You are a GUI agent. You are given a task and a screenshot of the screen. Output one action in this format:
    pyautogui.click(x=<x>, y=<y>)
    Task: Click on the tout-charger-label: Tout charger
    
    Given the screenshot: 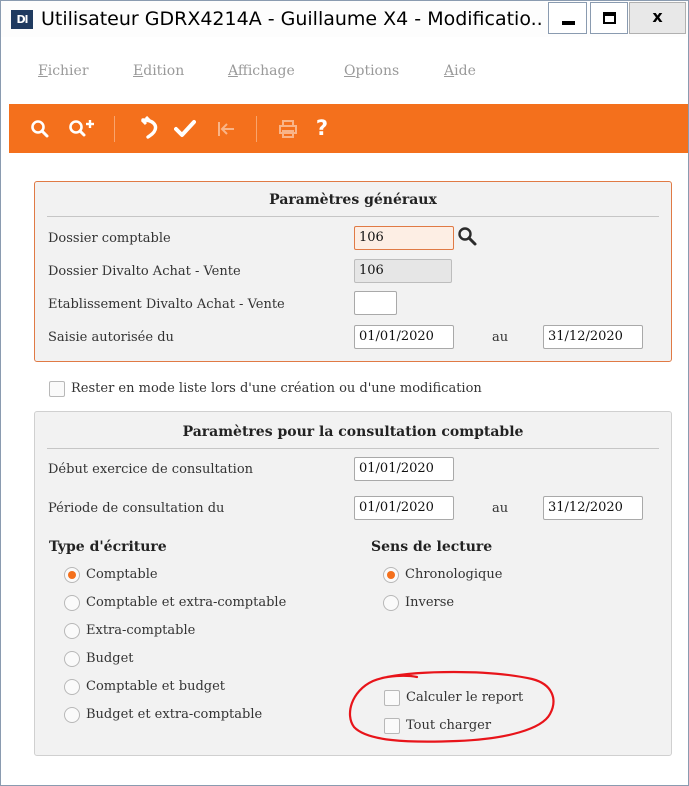 What is the action you would take?
    pyautogui.click(x=449, y=725)
    